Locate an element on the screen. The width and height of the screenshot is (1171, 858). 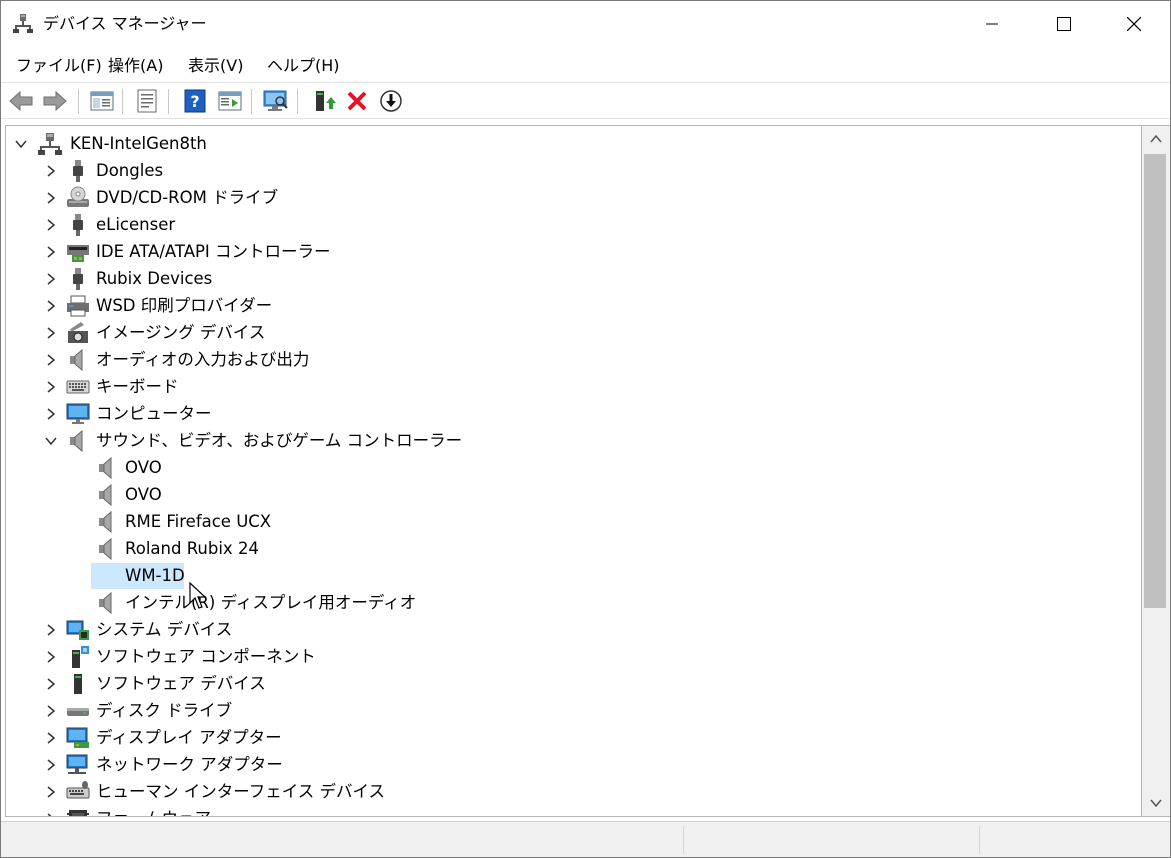
tree-node-label: Roland Rubix 24 is located at coordinates (192, 548).